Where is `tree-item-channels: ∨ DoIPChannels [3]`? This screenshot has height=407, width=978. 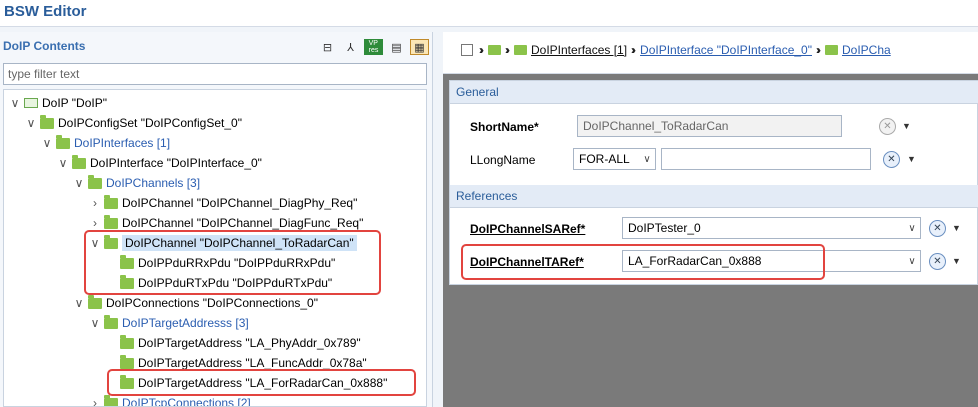
tree-item-channels: ∨ DoIPChannels [3] is located at coordinates (136, 183).